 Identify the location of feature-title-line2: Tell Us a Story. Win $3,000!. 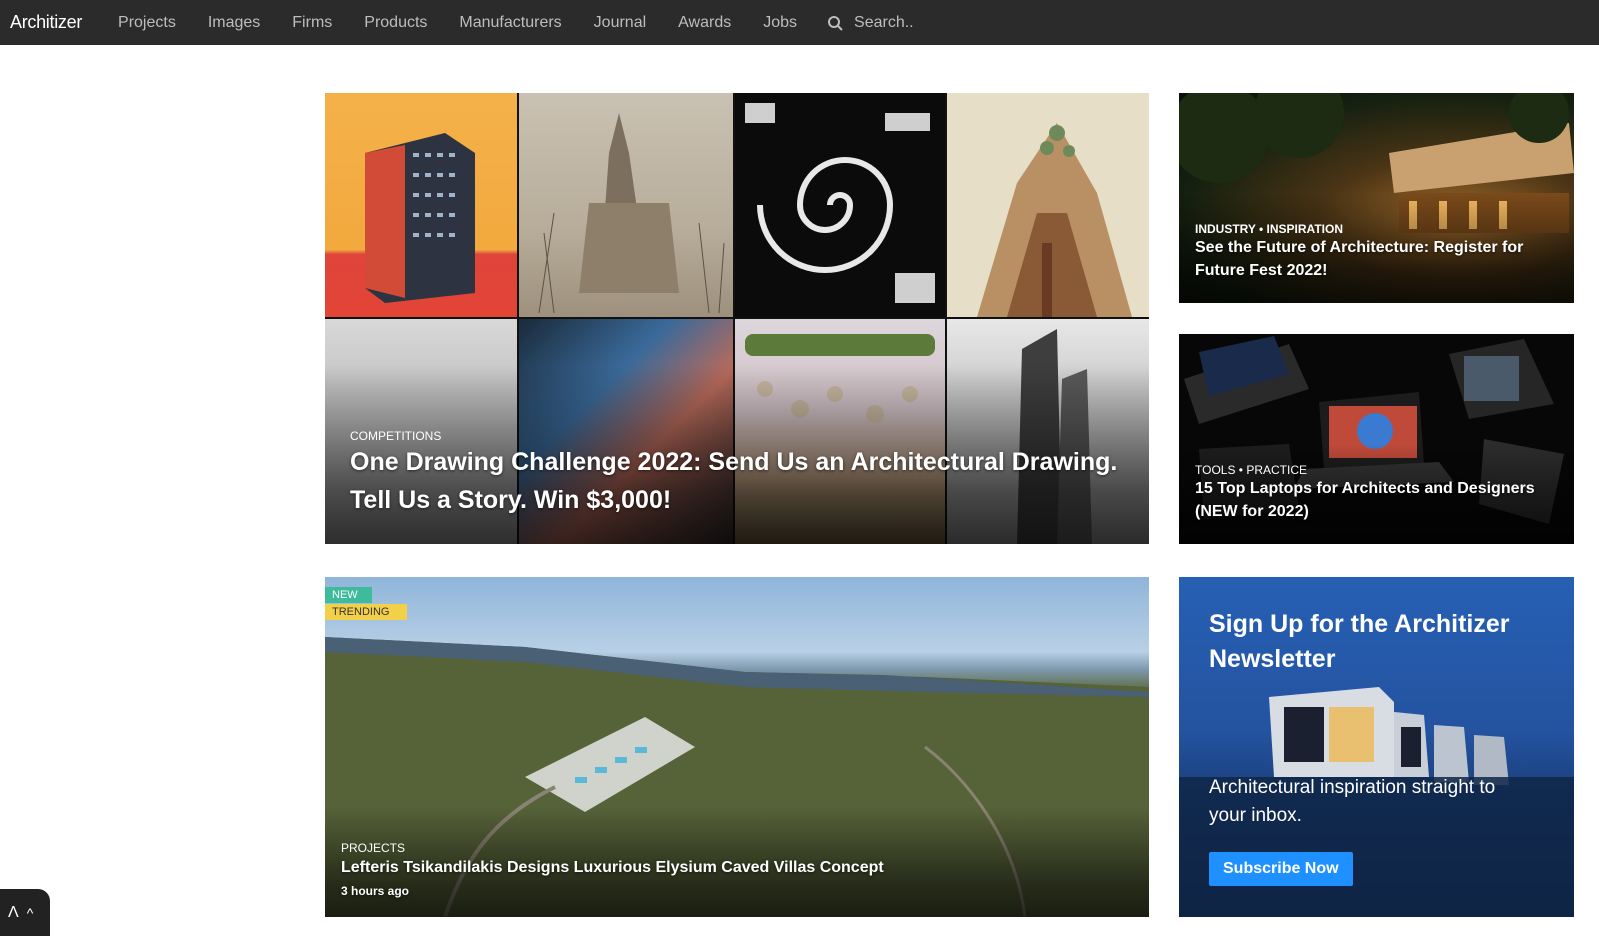
(510, 500).